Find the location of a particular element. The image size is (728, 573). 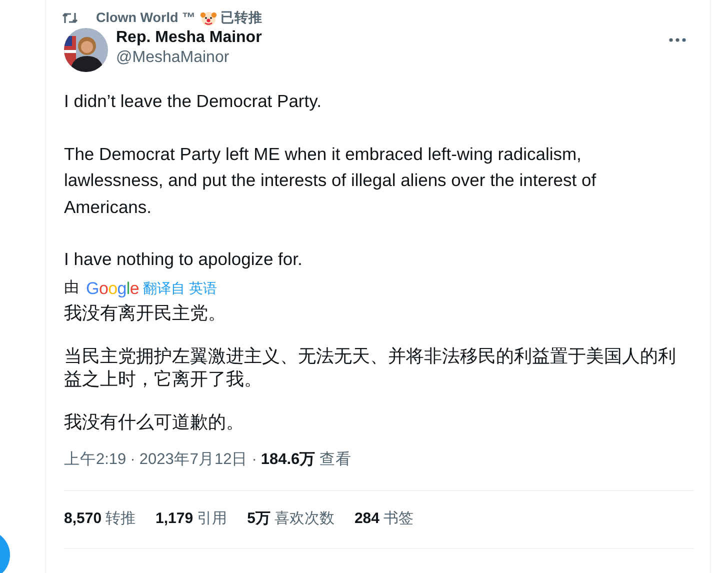

retweet-icon is located at coordinates (70, 18).